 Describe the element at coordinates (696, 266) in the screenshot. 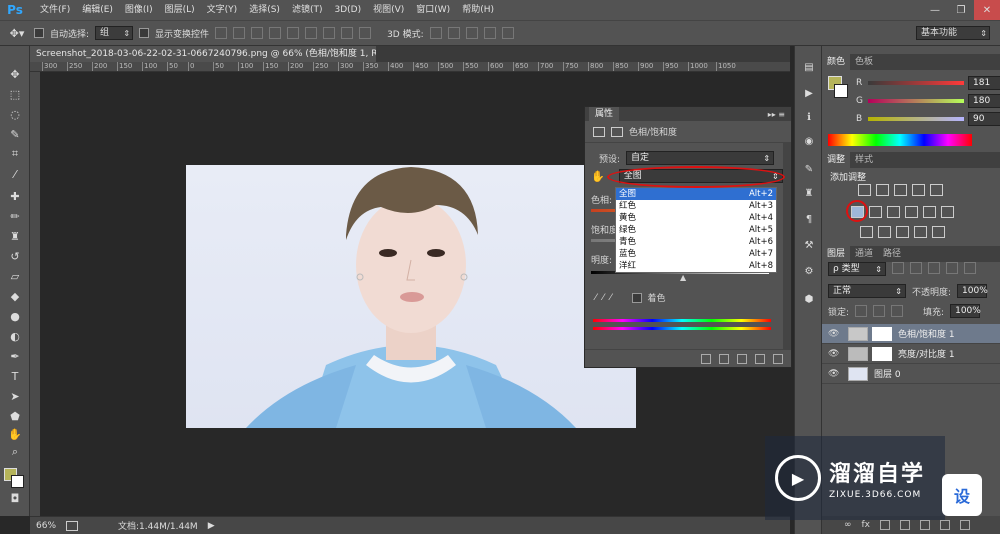

I see `dropdown-option-magentas: 洋红 Alt+8` at that location.